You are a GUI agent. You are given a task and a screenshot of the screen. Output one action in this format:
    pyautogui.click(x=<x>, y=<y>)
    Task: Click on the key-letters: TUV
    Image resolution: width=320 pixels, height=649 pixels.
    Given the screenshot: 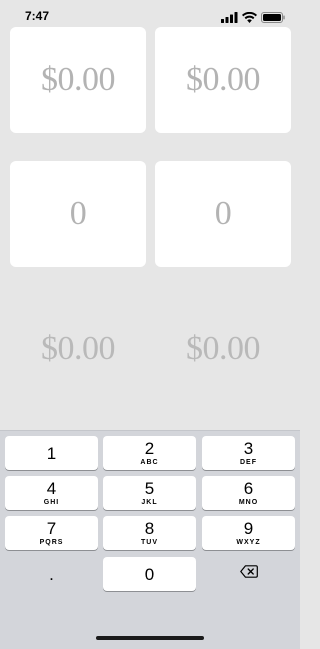 What is the action you would take?
    pyautogui.click(x=149, y=542)
    